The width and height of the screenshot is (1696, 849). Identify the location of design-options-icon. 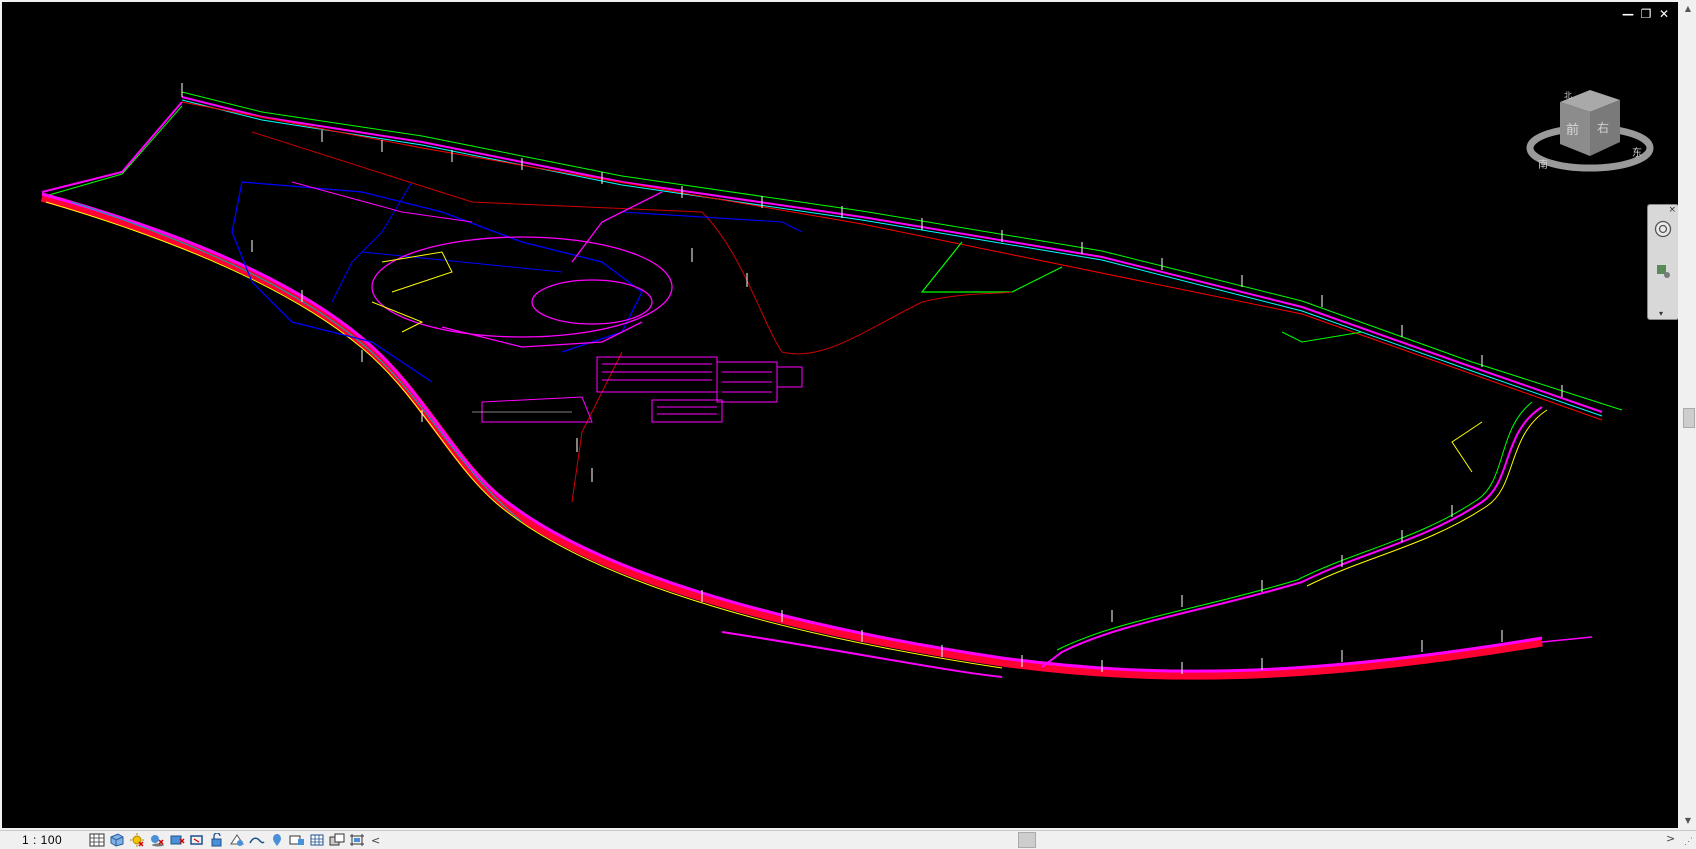
(356, 840).